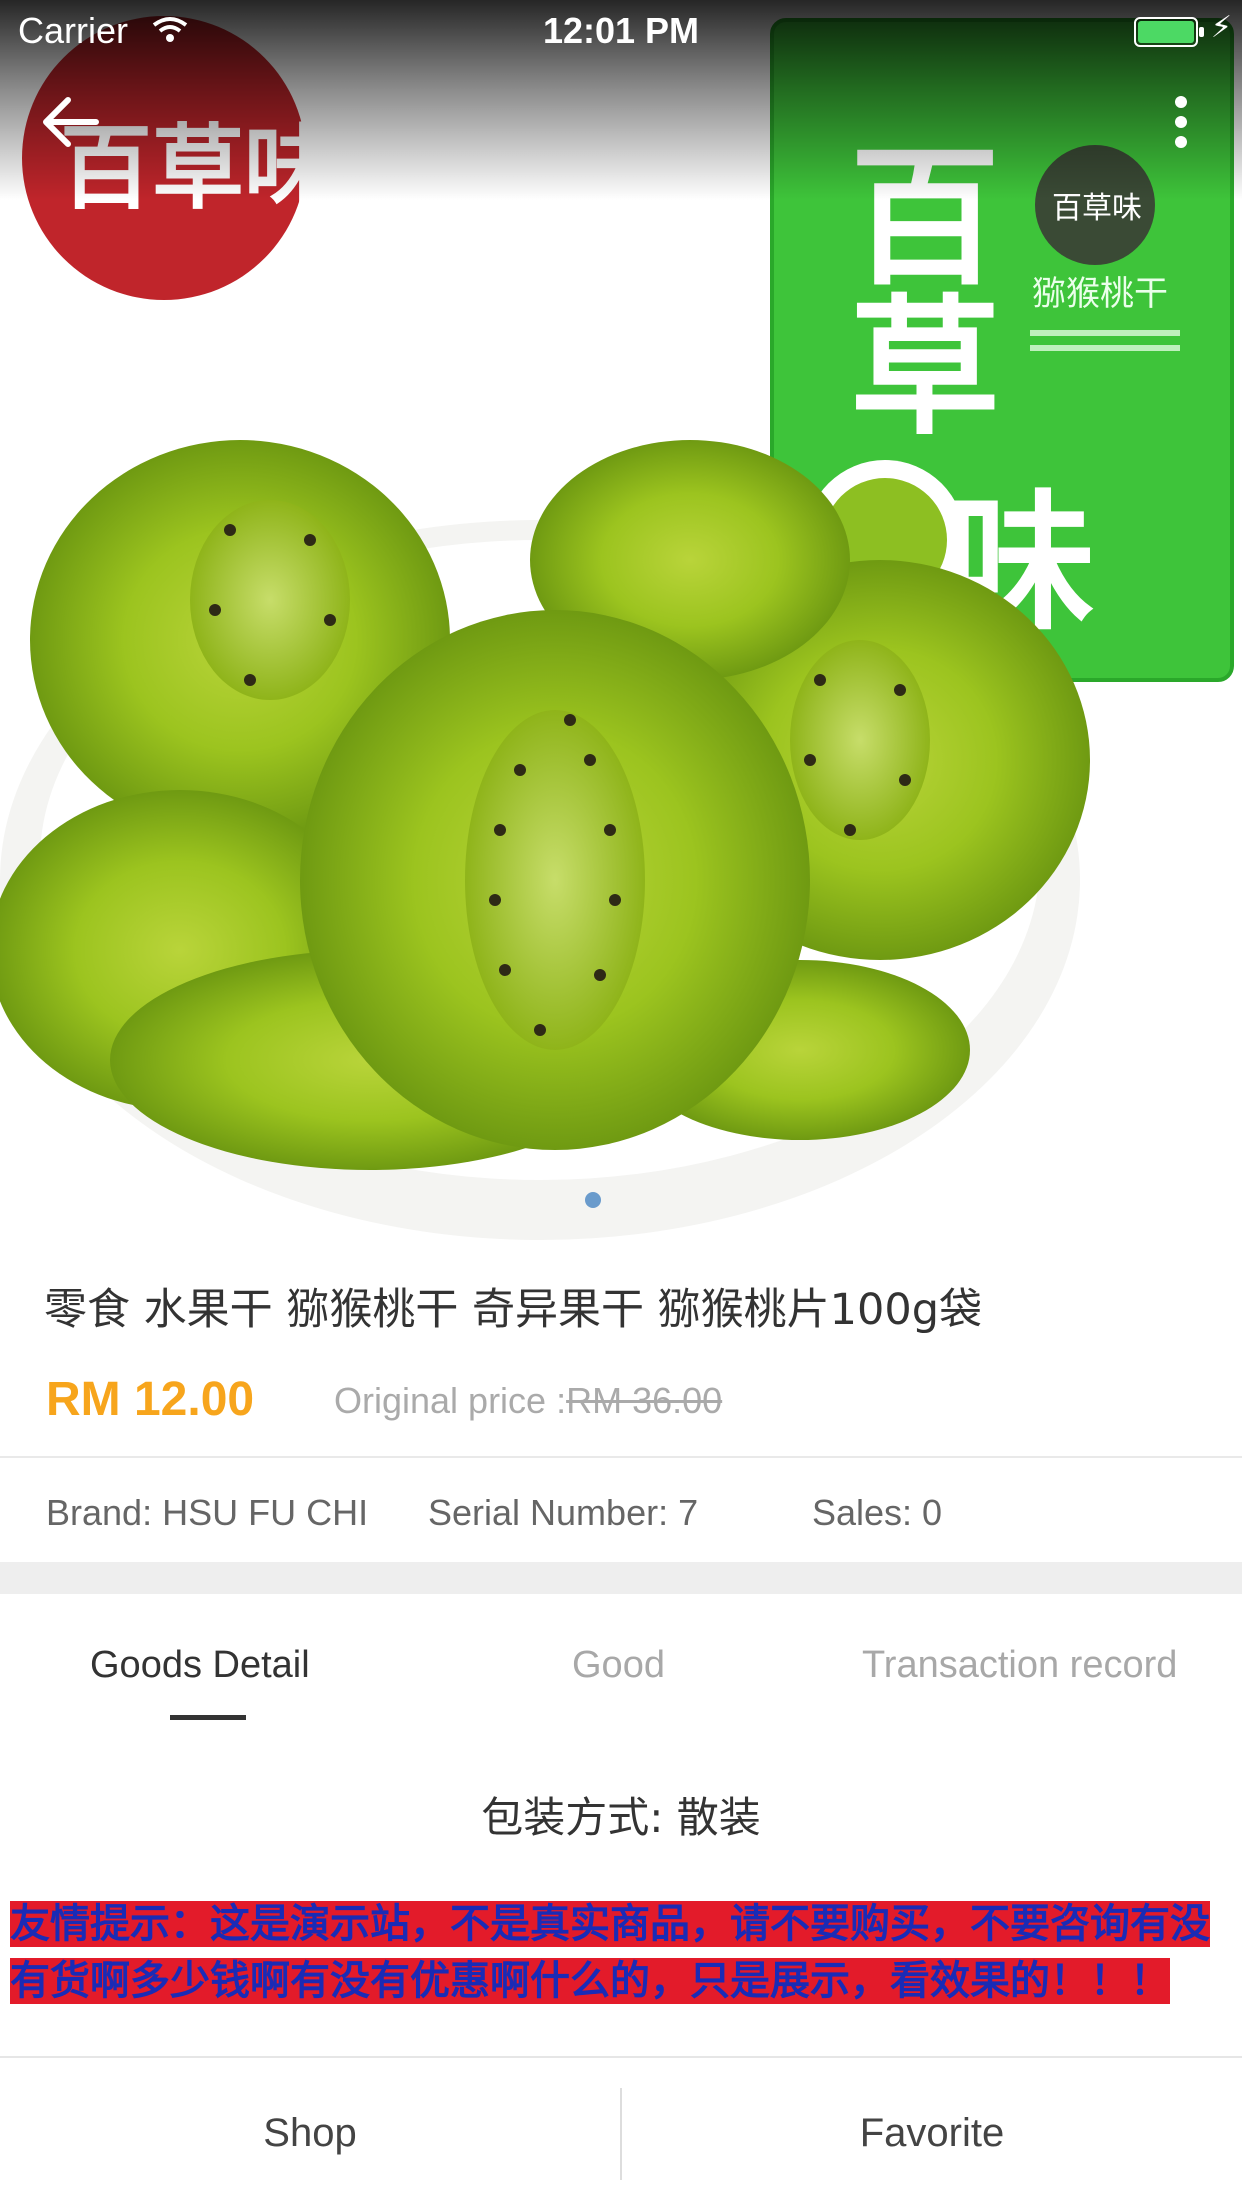  Describe the element at coordinates (925, 369) in the screenshot. I see `svg-text: 草` at that location.